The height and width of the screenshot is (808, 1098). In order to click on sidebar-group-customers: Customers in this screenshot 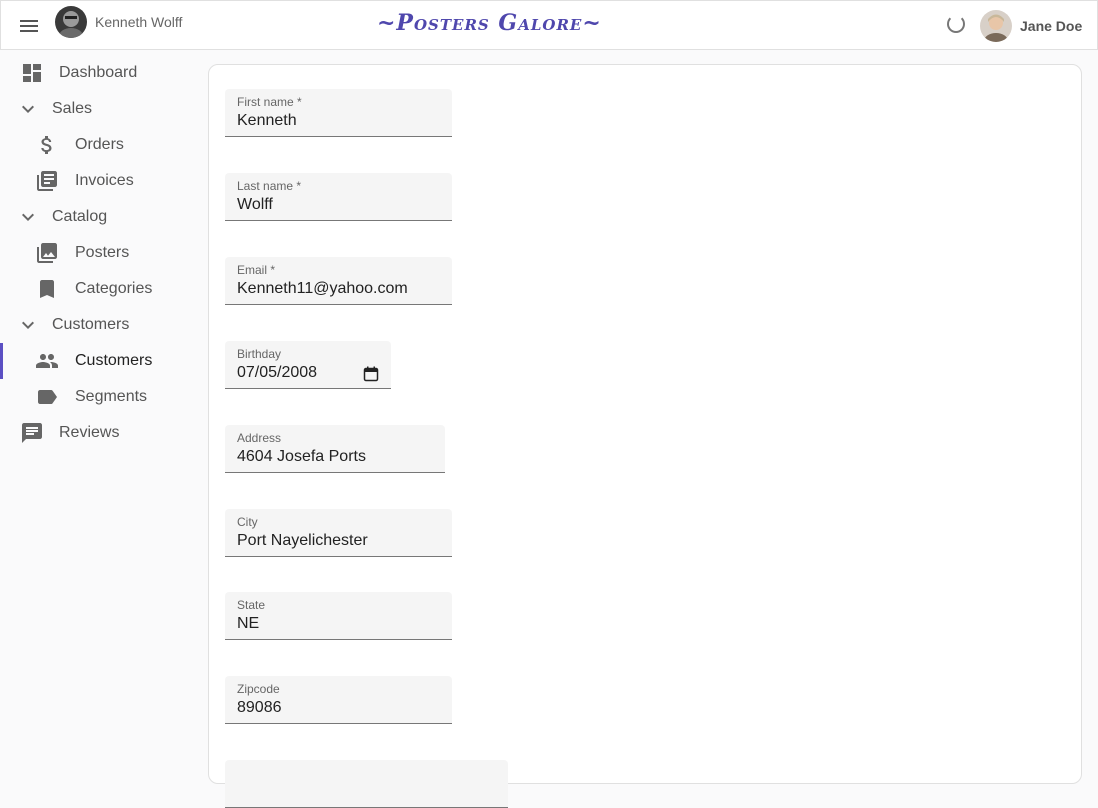, I will do `click(100, 325)`.